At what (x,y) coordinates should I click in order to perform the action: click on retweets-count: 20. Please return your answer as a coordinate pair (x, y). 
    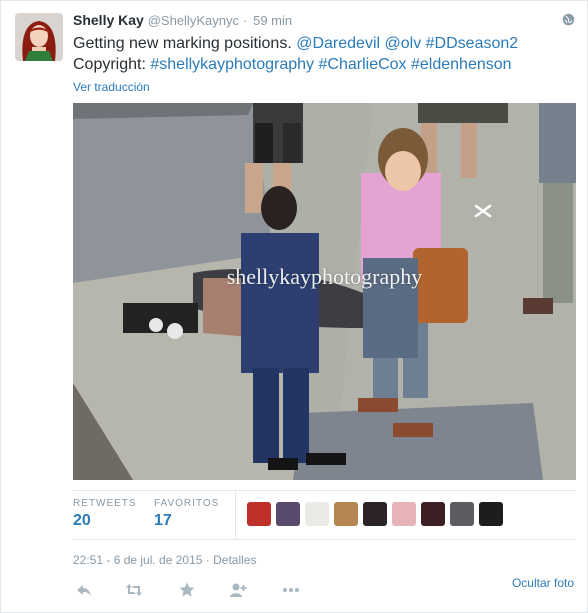
    Looking at the image, I should click on (82, 520).